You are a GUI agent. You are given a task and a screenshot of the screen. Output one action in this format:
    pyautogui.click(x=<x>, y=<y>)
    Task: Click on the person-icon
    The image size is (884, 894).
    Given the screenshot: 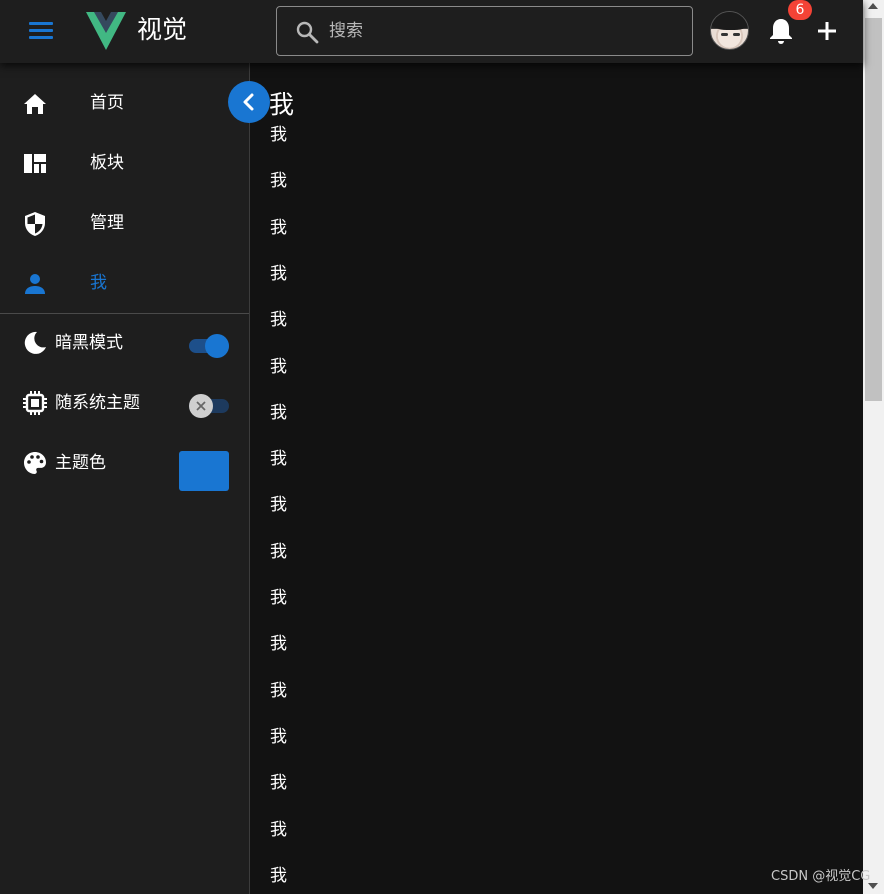 What is the action you would take?
    pyautogui.click(x=35, y=284)
    